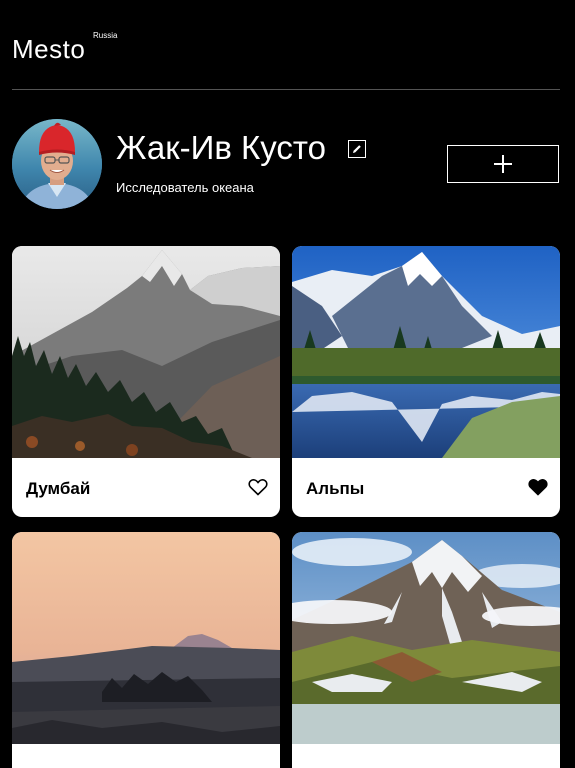 The image size is (575, 768). Describe the element at coordinates (185, 187) in the screenshot. I see `profile-about: Исследователь океана` at that location.